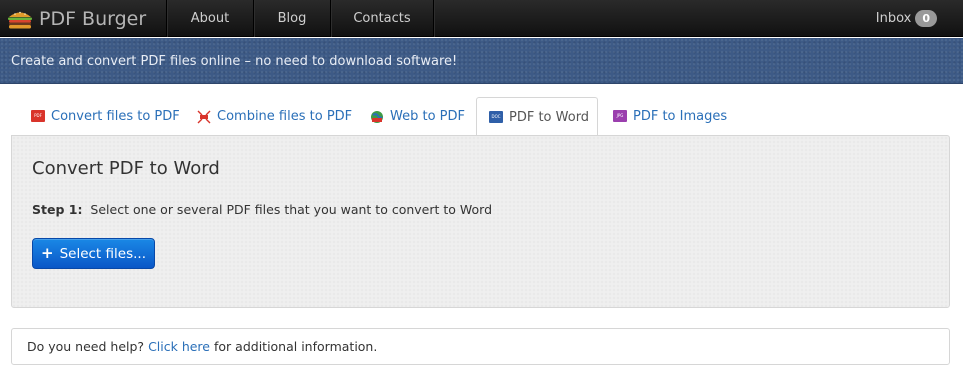 This screenshot has width=963, height=370. Describe the element at coordinates (296, 346) in the screenshot. I see `help-suffix: for additional information.` at that location.